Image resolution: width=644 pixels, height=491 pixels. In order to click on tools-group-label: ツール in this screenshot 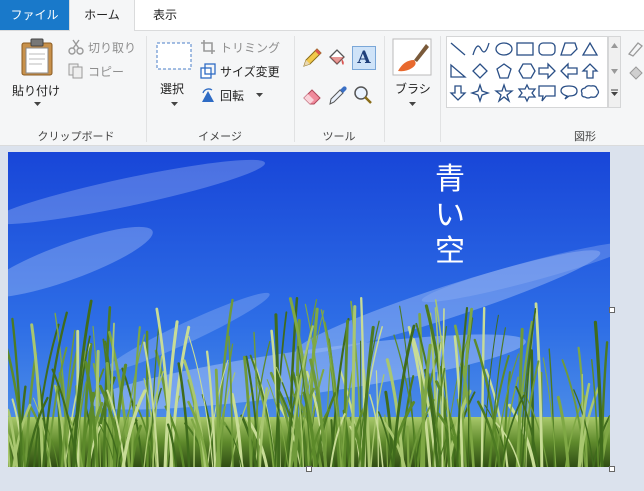, I will do `click(339, 136)`.